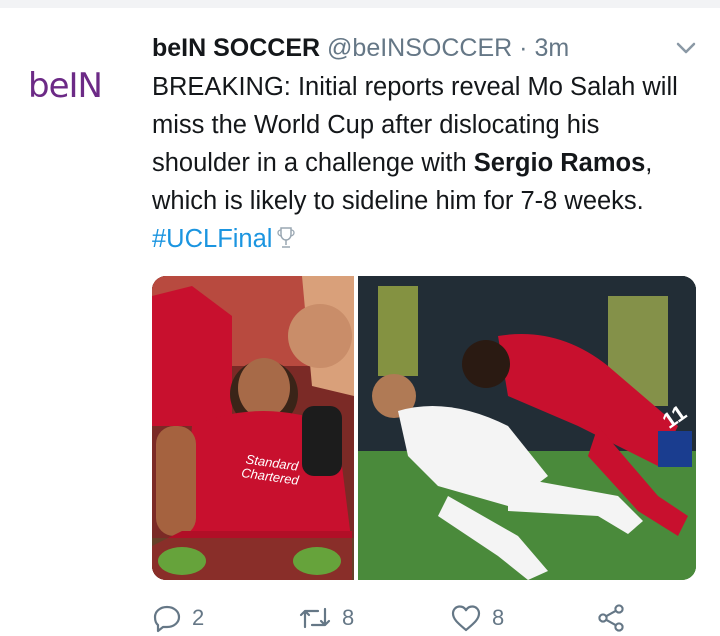 This screenshot has height=636, width=720. What do you see at coordinates (551, 48) in the screenshot?
I see `timestamp: 3m` at bounding box center [551, 48].